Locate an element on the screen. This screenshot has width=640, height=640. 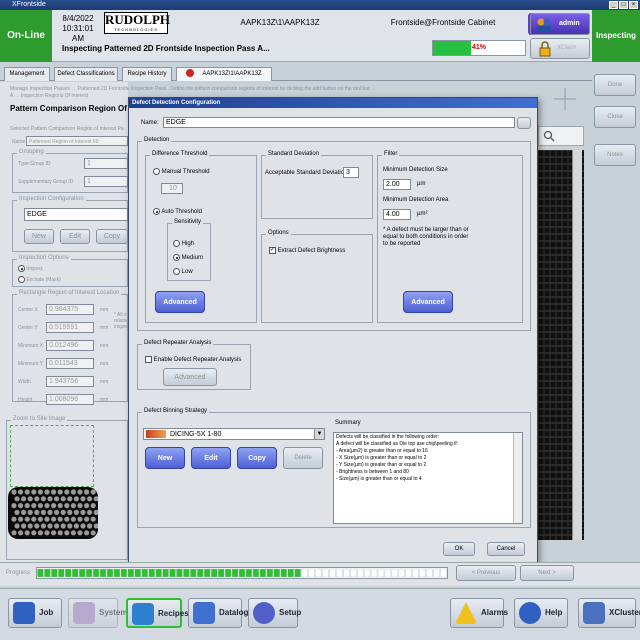
center-x-field: 0.984375 is located at coordinates (70, 309).